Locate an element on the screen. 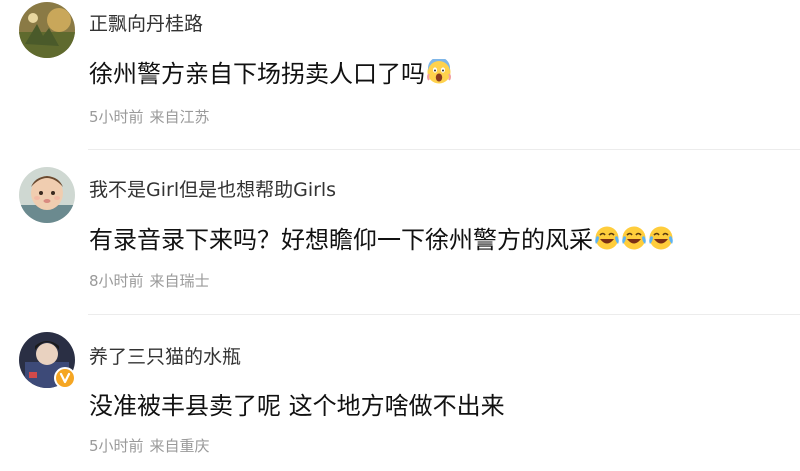 The height and width of the screenshot is (471, 800). comment-text: 有录音录下来吗？好想瞻仰一下徐州警方的风采 is located at coordinates (381, 237).